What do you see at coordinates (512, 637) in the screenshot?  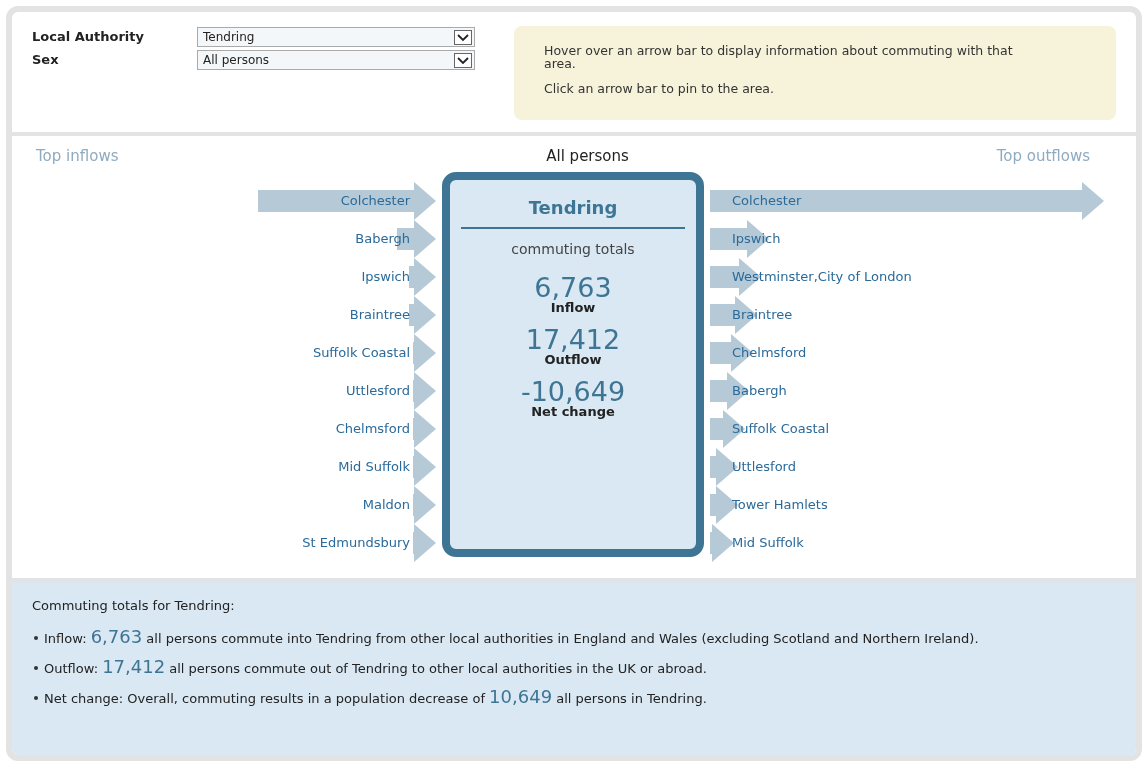 I see `detail-text: Inflow: 6,763 all persons commute into Tendring from other local authorities in England and Wales (excluding Scotland and Northern Ireland).` at bounding box center [512, 637].